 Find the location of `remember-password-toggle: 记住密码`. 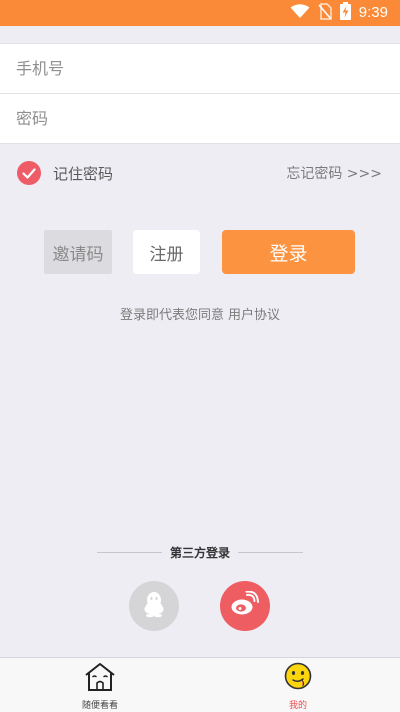

remember-password-toggle: 记住密码 is located at coordinates (65, 173).